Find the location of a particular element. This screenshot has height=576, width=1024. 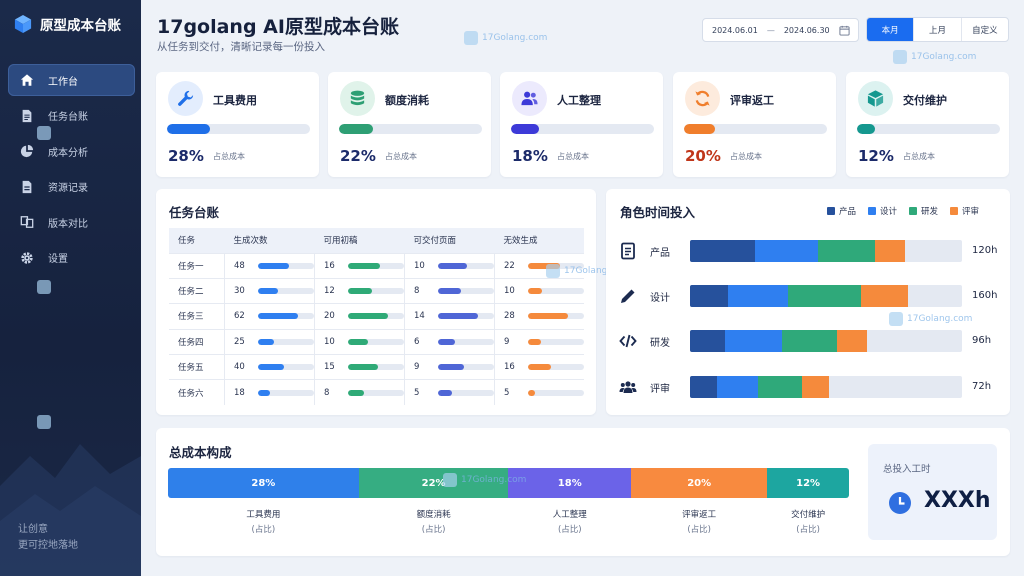

role-bar-segment-研发 is located at coordinates (779, 387).